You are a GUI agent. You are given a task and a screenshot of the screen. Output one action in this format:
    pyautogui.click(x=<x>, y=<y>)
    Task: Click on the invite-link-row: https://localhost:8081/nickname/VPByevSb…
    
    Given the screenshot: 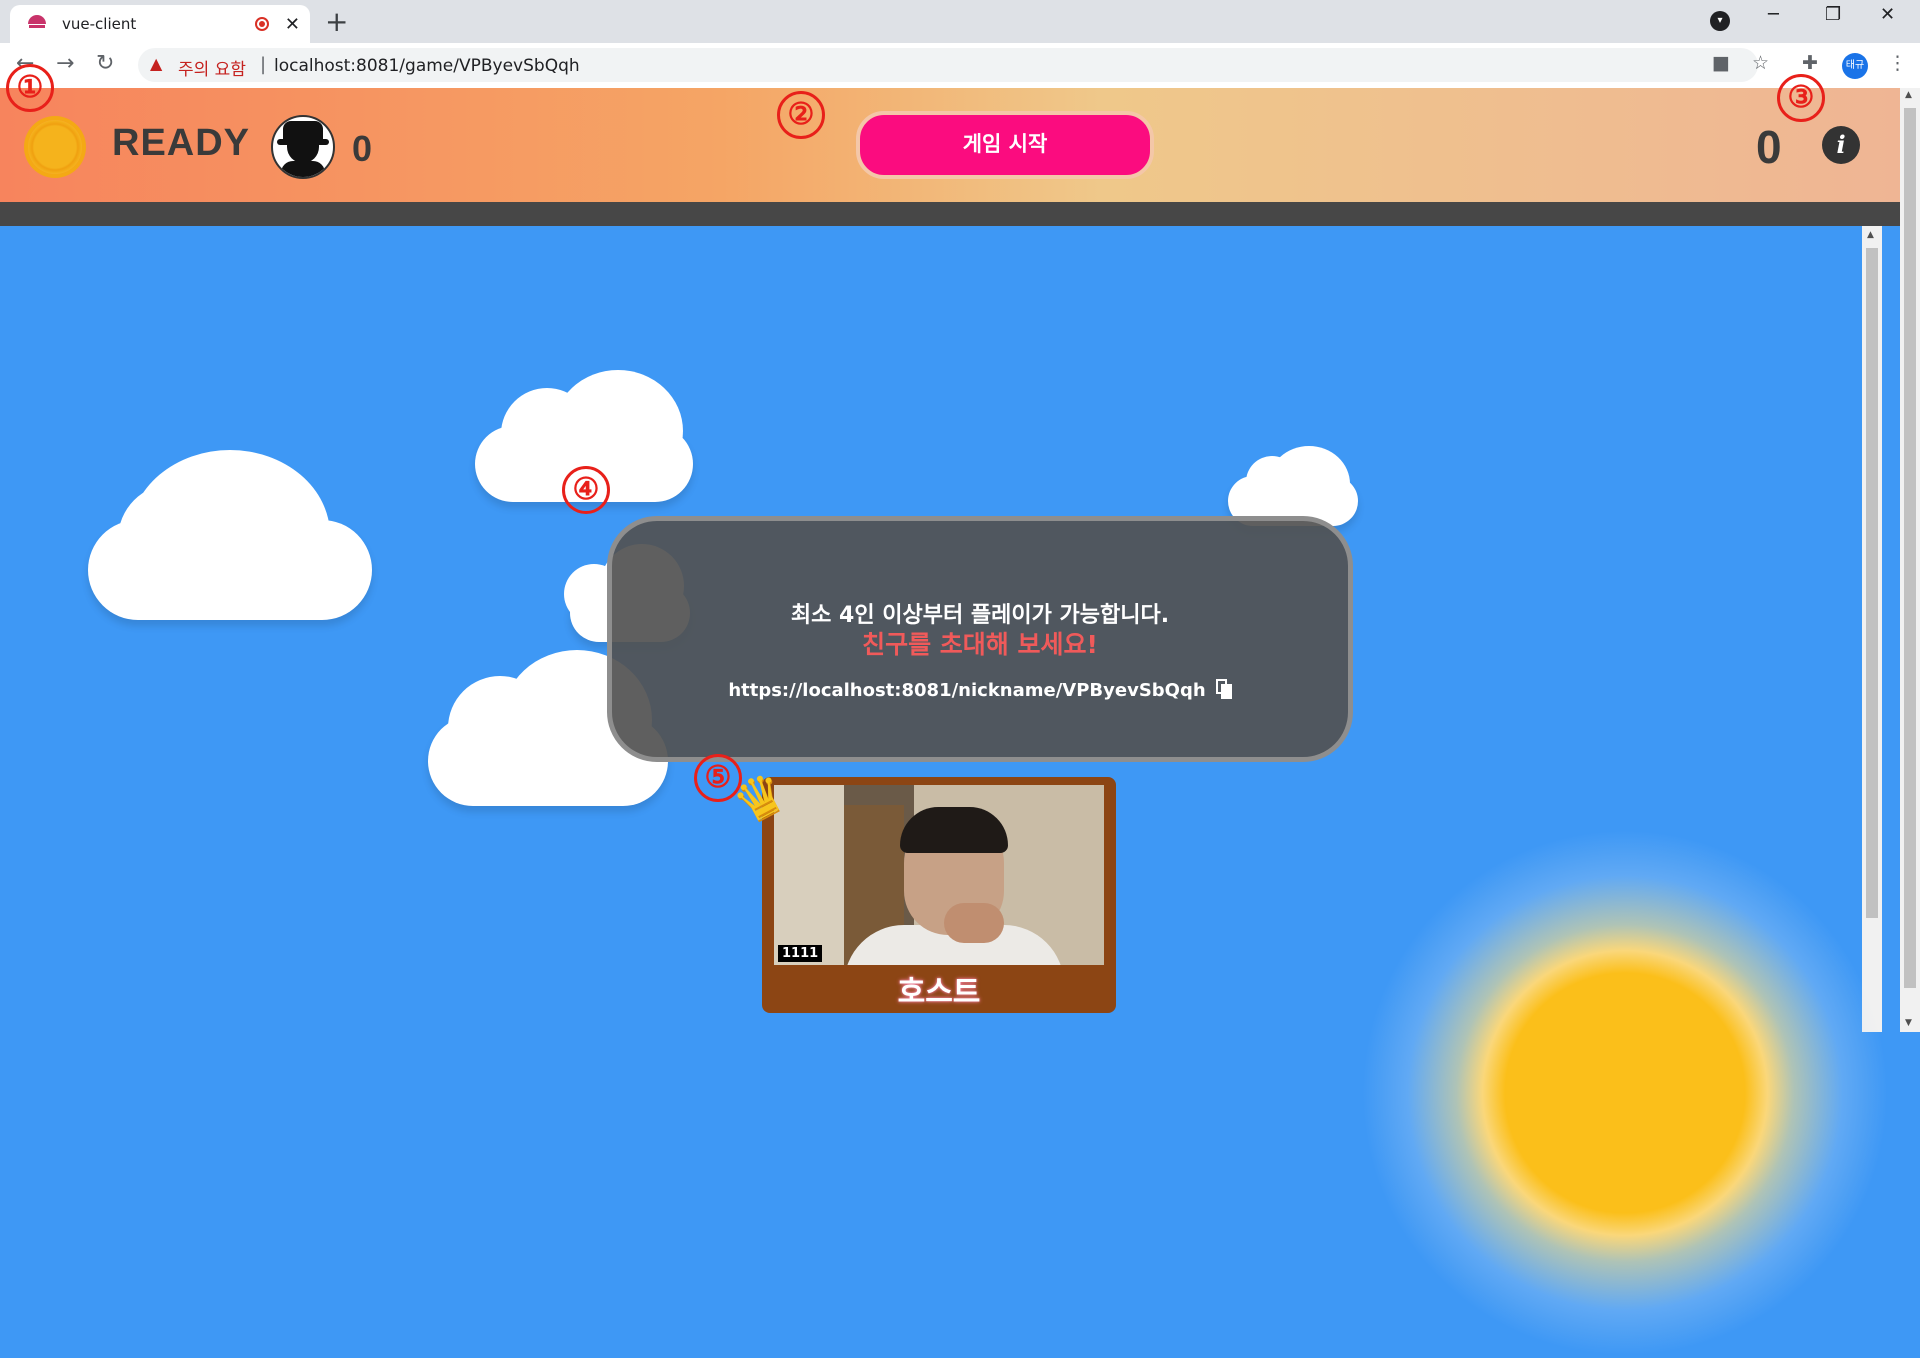 What is the action you would take?
    pyautogui.click(x=980, y=690)
    